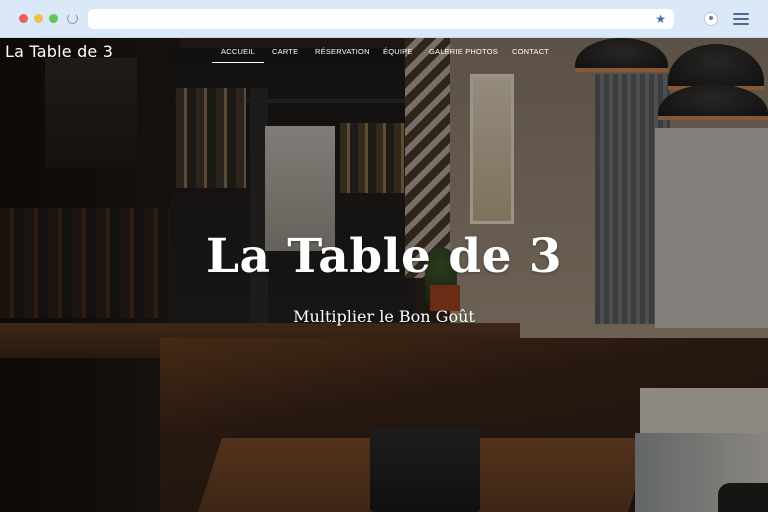 The height and width of the screenshot is (512, 768). I want to click on nav-galerie-photos: Galerie photos, so click(463, 53).